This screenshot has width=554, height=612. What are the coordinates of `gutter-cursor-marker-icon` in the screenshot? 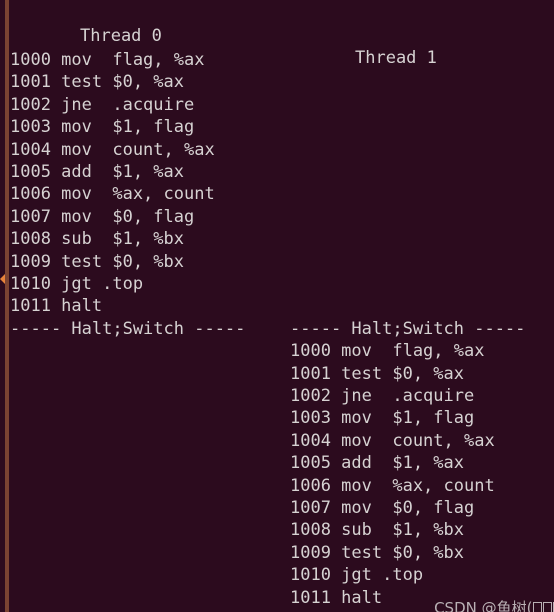 It's located at (2, 279).